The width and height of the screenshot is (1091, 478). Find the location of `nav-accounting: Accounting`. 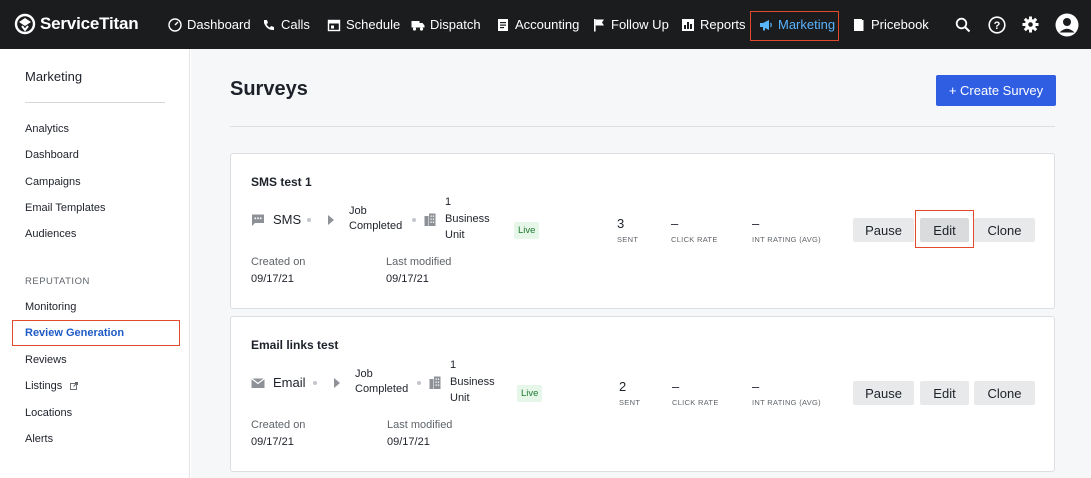

nav-accounting: Accounting is located at coordinates (537, 24).